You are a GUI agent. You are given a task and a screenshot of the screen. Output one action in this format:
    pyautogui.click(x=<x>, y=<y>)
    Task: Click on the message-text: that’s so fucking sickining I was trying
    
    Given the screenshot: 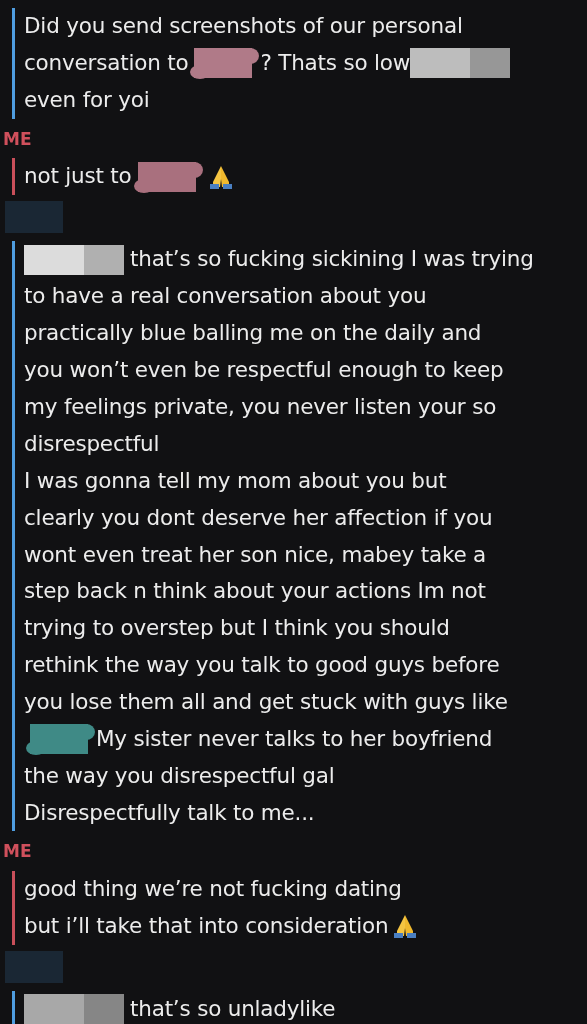 What is the action you would take?
    pyautogui.click(x=332, y=259)
    